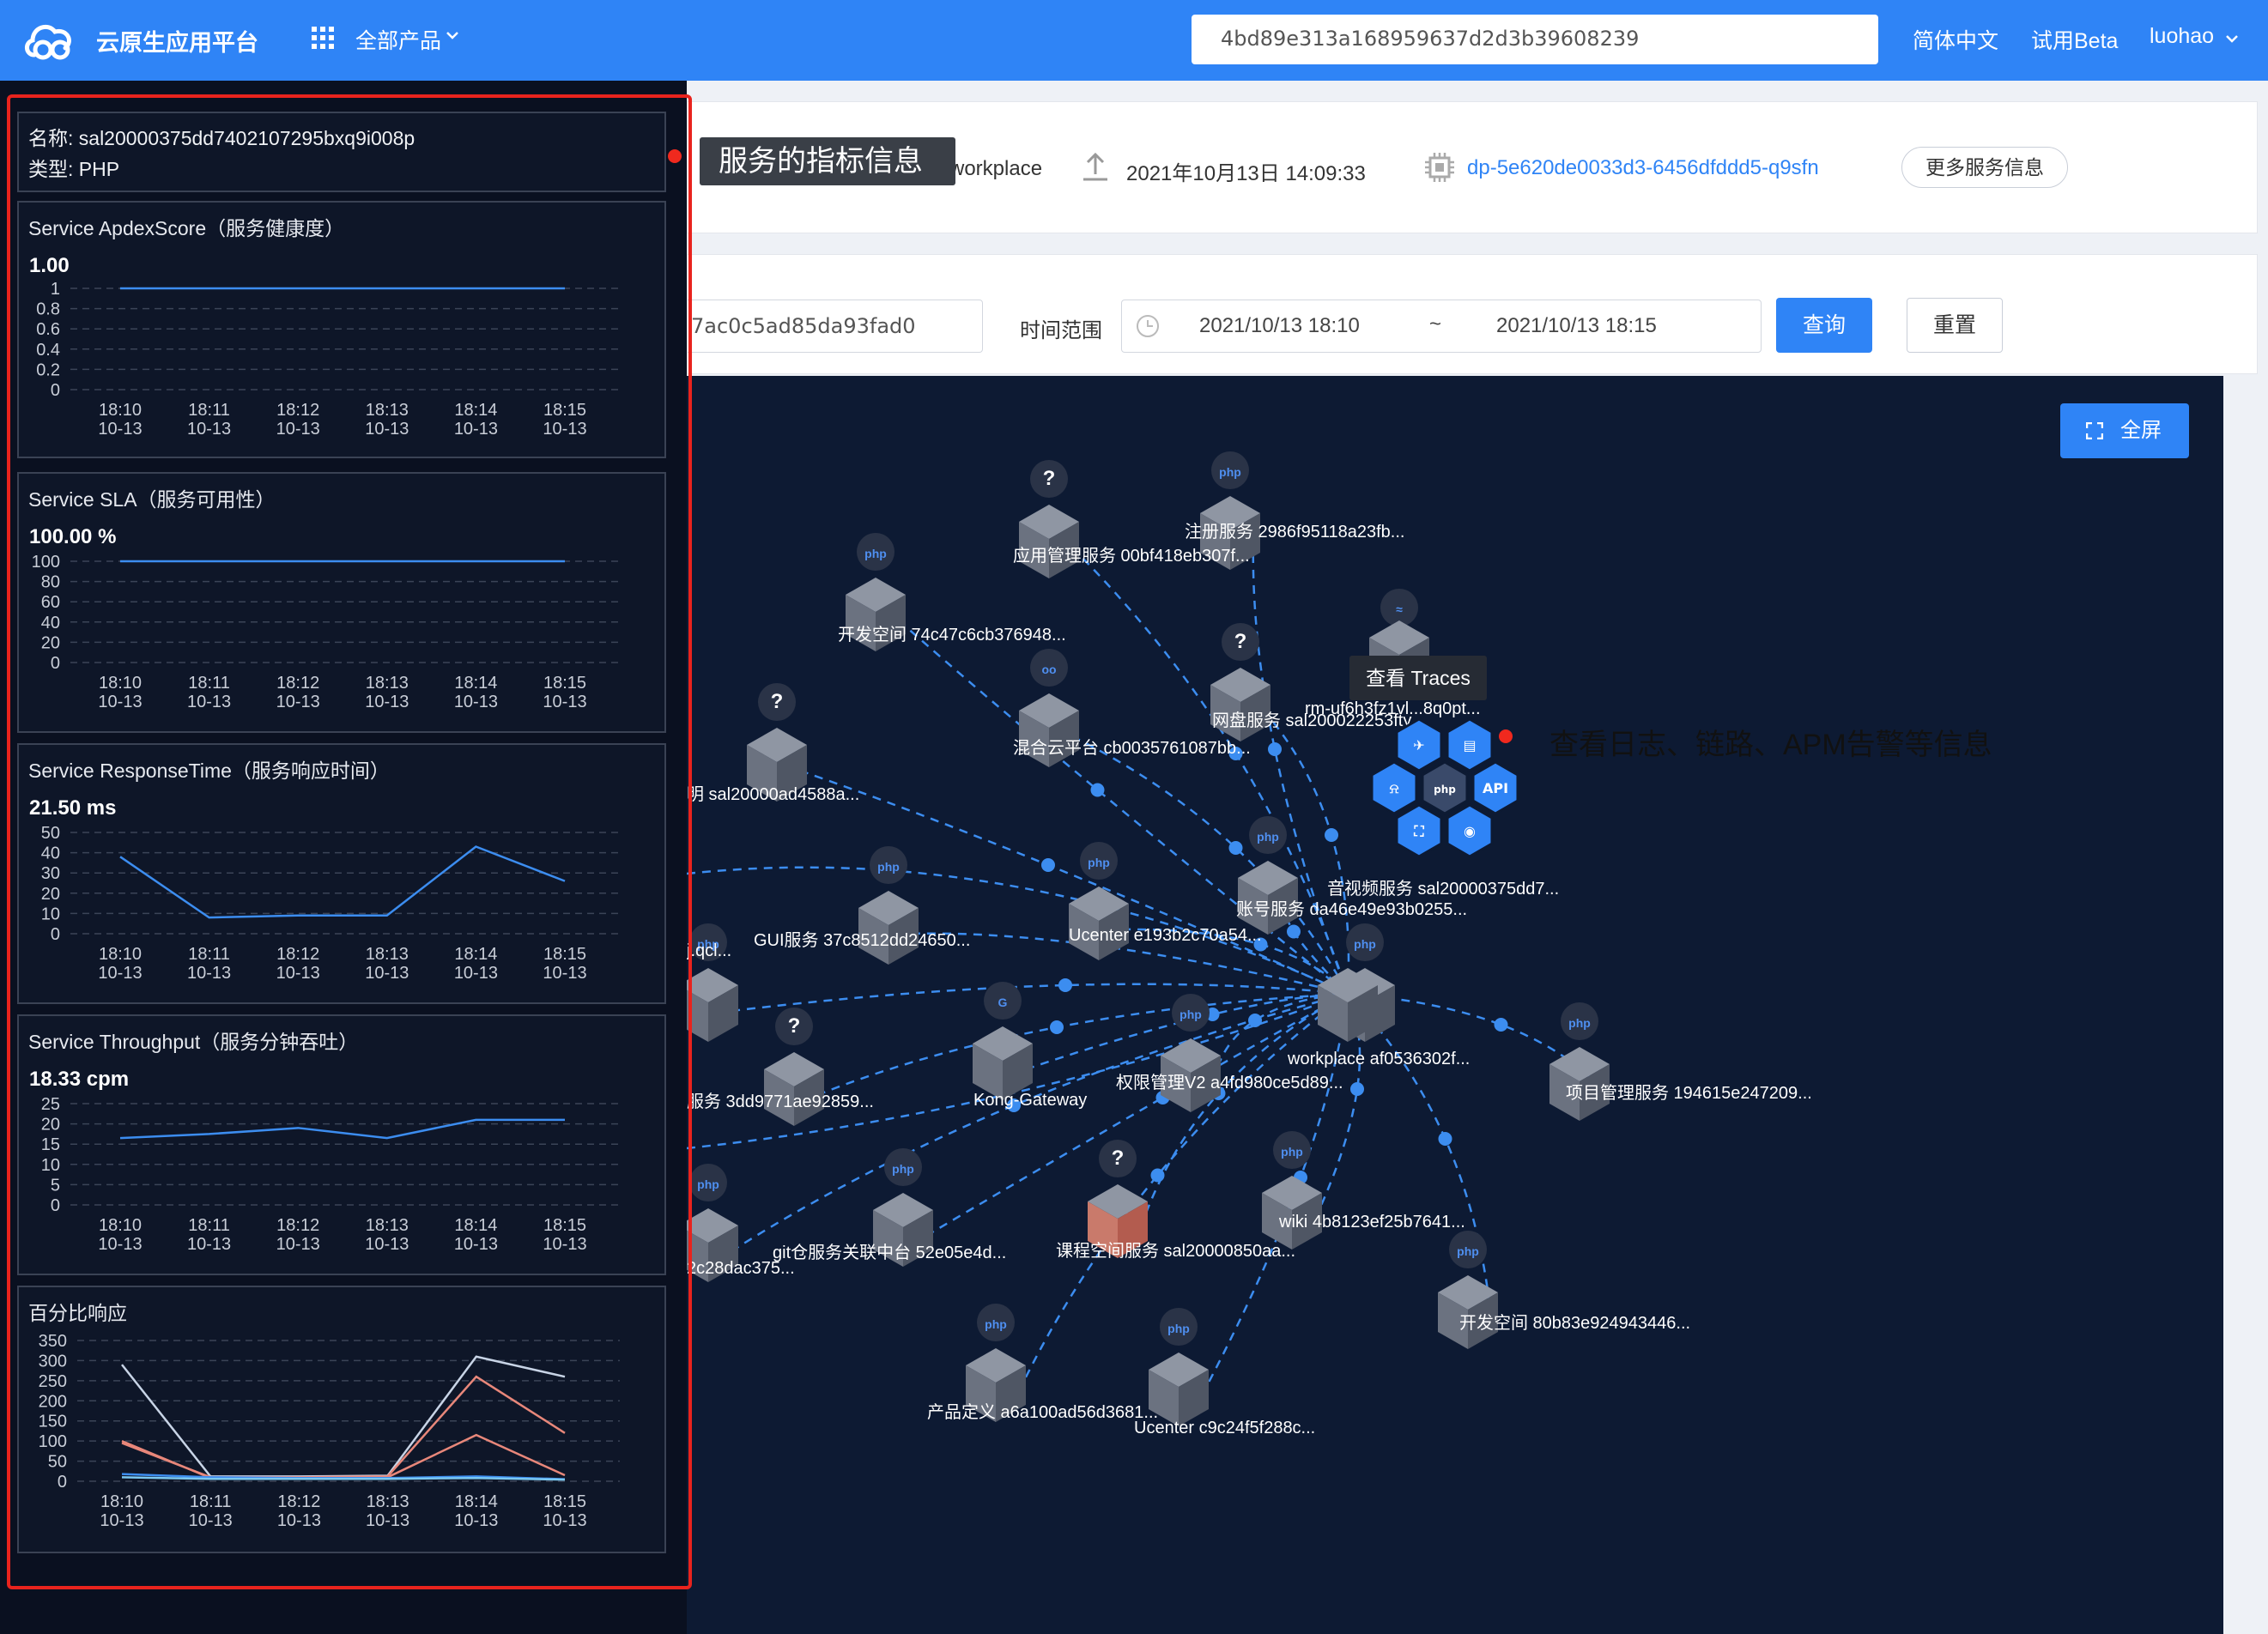 The width and height of the screenshot is (2268, 1634). What do you see at coordinates (53, 1361) in the screenshot?
I see `y-tick-label: 300` at bounding box center [53, 1361].